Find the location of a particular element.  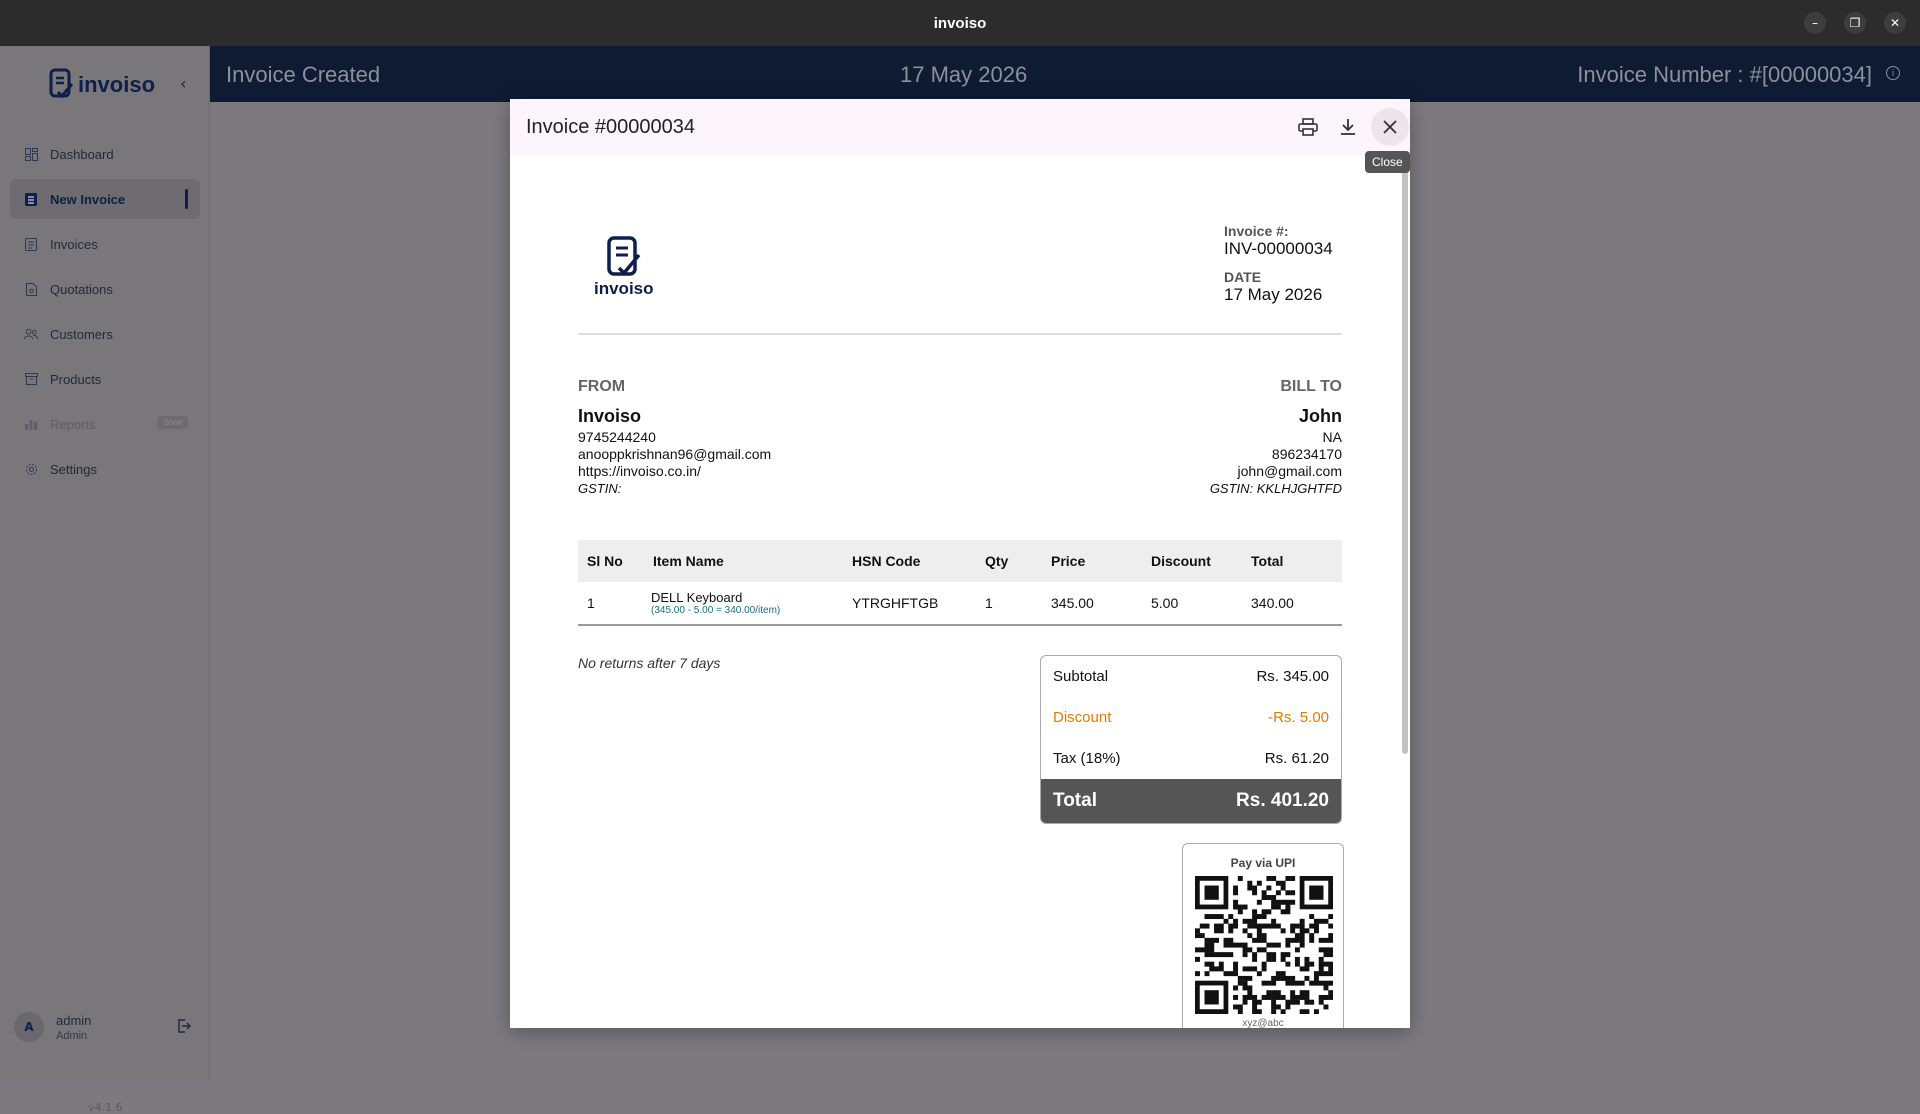

app-version: v4.1.6 is located at coordinates (105, 1107).